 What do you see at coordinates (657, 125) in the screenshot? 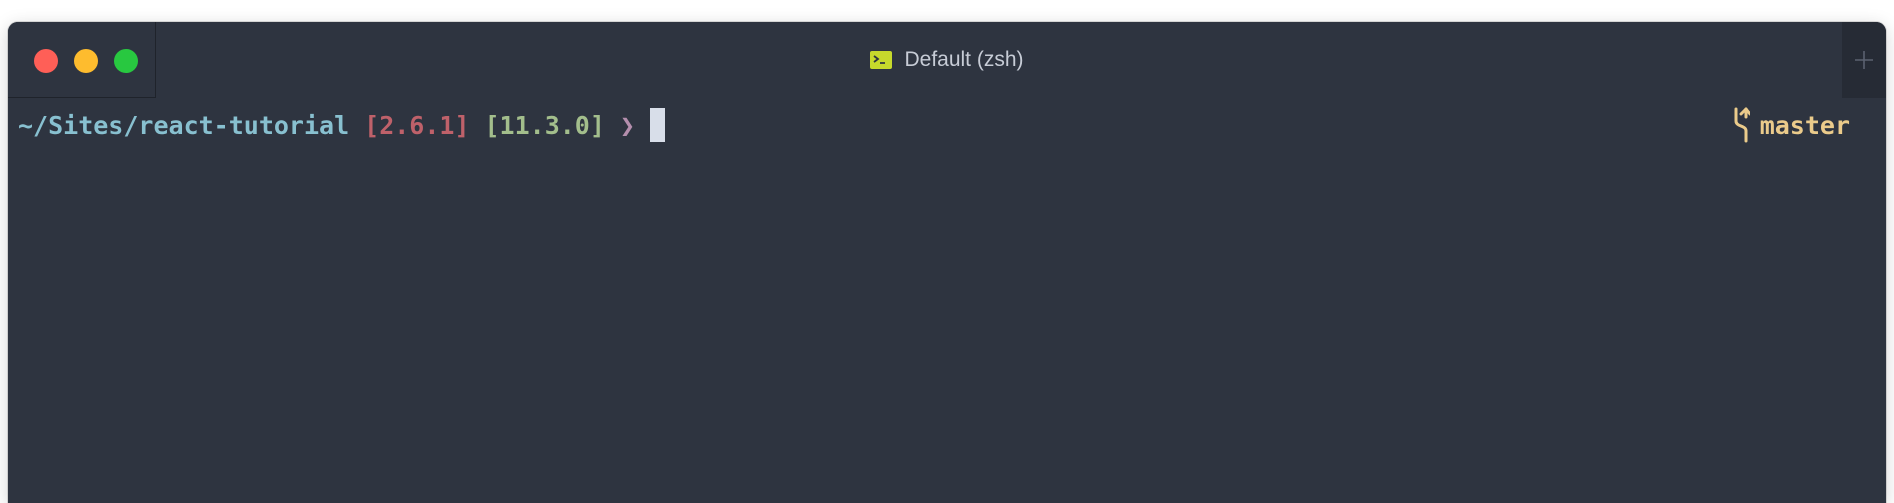
I see `text-cursor` at bounding box center [657, 125].